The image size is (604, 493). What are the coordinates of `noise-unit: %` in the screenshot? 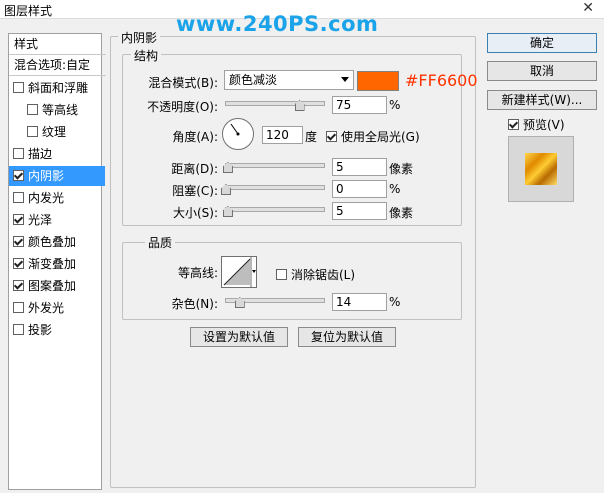 It's located at (395, 302).